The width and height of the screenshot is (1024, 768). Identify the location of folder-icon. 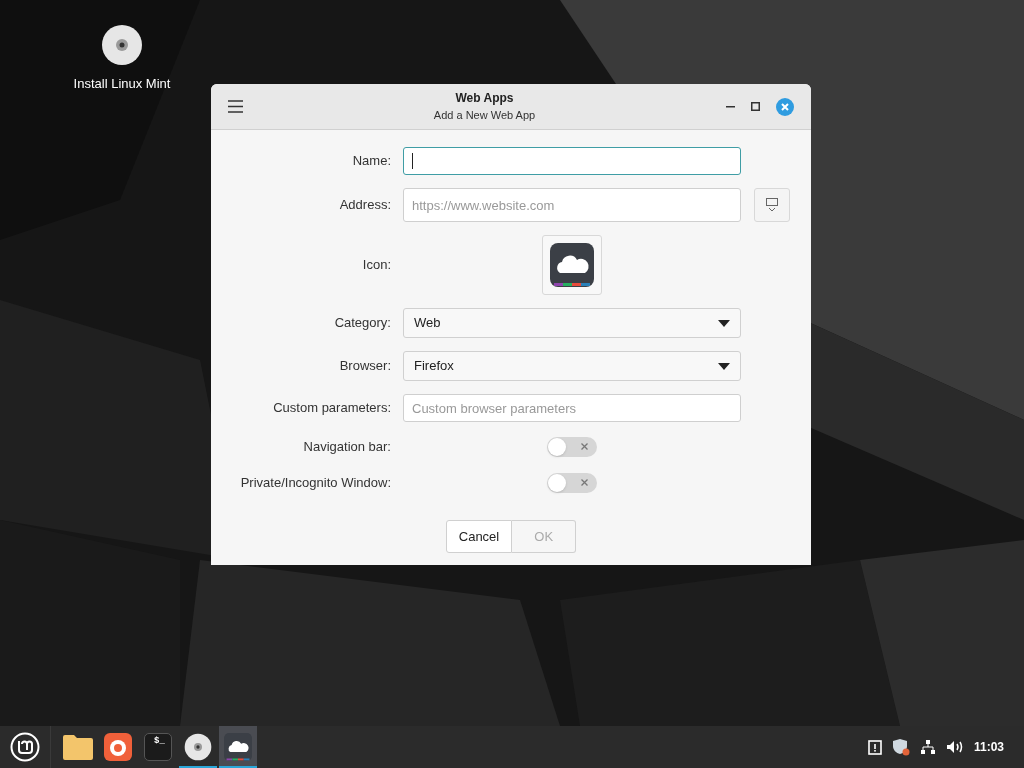
(78, 747).